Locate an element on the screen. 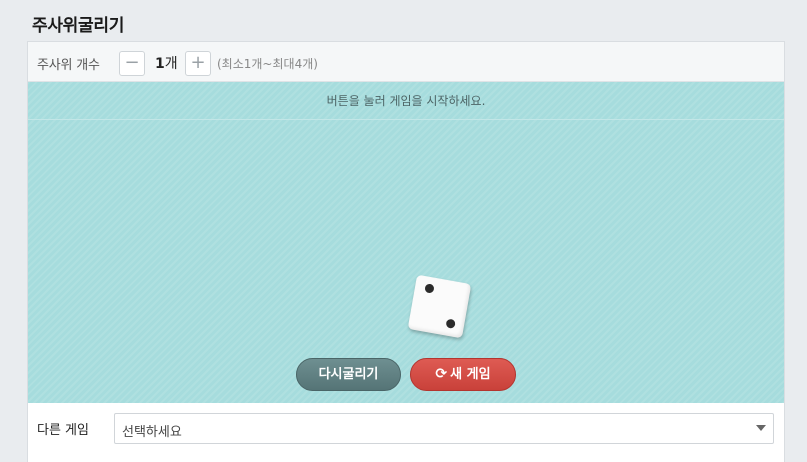 This screenshot has width=807, height=462. new-game-button-label: 새 게임 is located at coordinates (470, 374).